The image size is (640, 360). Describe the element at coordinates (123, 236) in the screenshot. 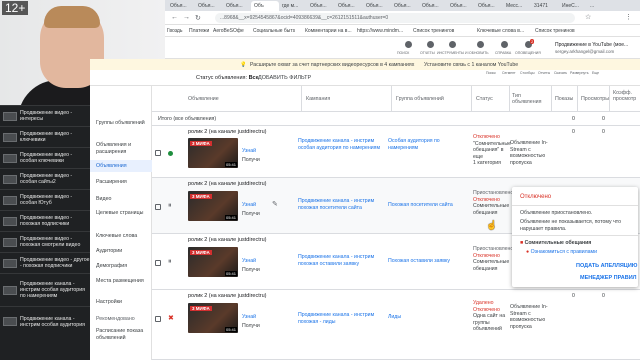

I see `nav-keywords: Ключевые слова` at that location.